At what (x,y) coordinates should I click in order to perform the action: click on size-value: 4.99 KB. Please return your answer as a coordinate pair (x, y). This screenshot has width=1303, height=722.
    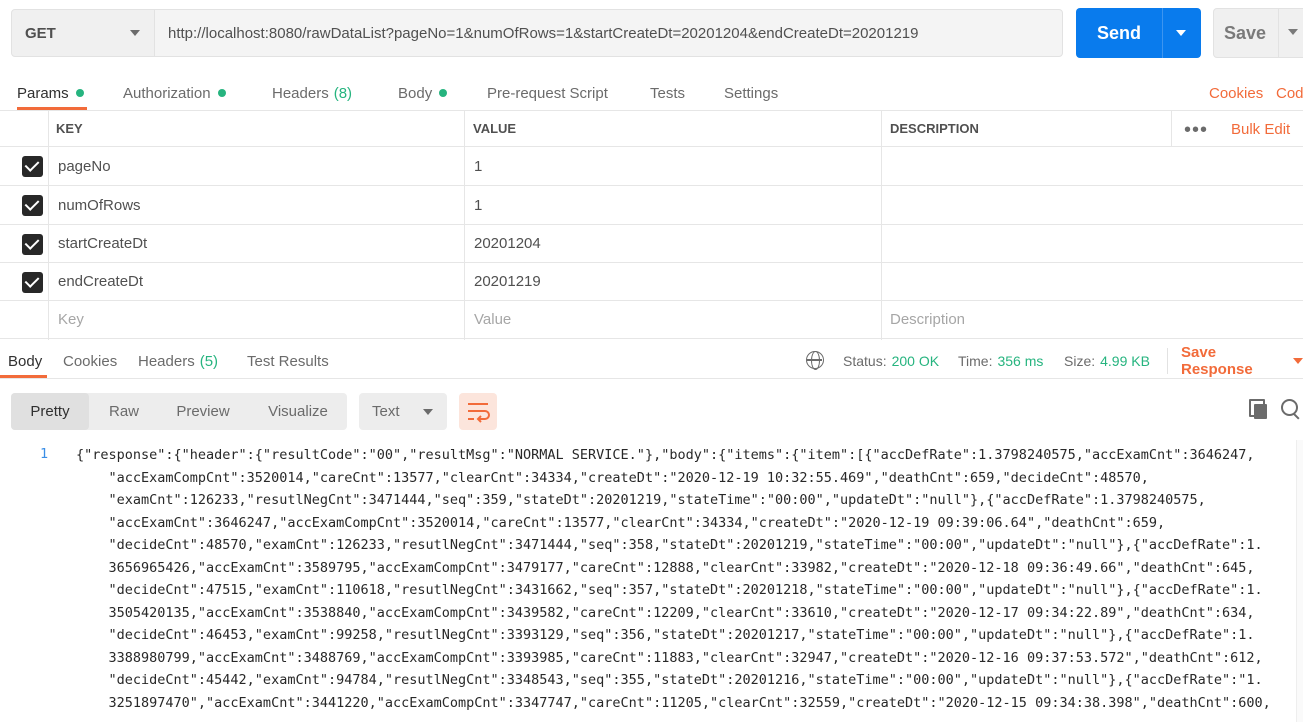
    Looking at the image, I should click on (1125, 361).